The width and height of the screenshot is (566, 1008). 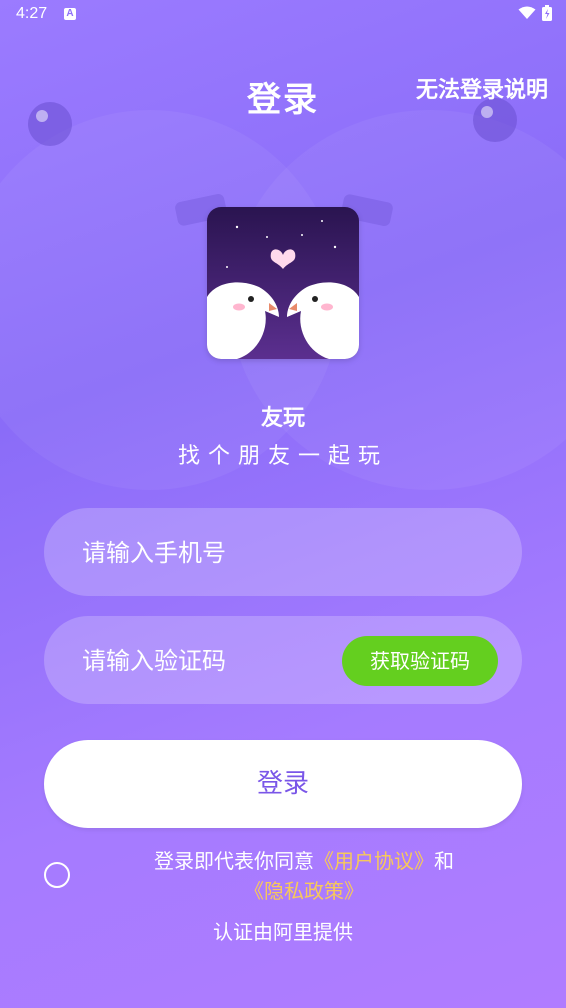 I want to click on app-slogan: 找个朋友一起玩, so click(x=282, y=456).